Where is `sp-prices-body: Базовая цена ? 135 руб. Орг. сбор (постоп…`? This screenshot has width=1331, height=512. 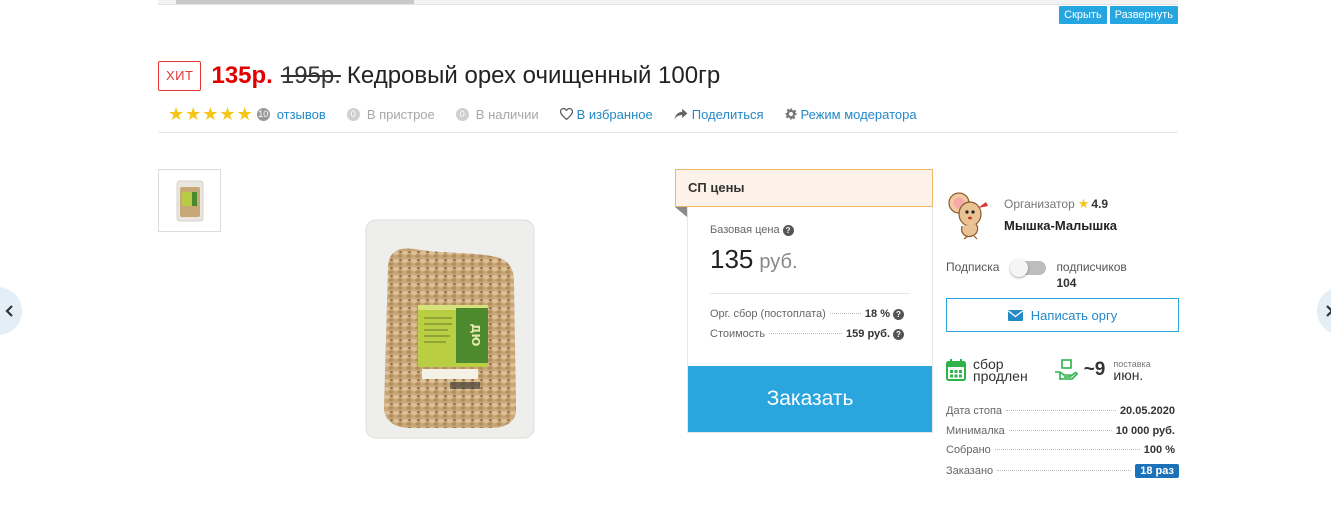 sp-prices-body: Базовая цена ? 135 руб. Орг. сбор (постоп… is located at coordinates (810, 320).